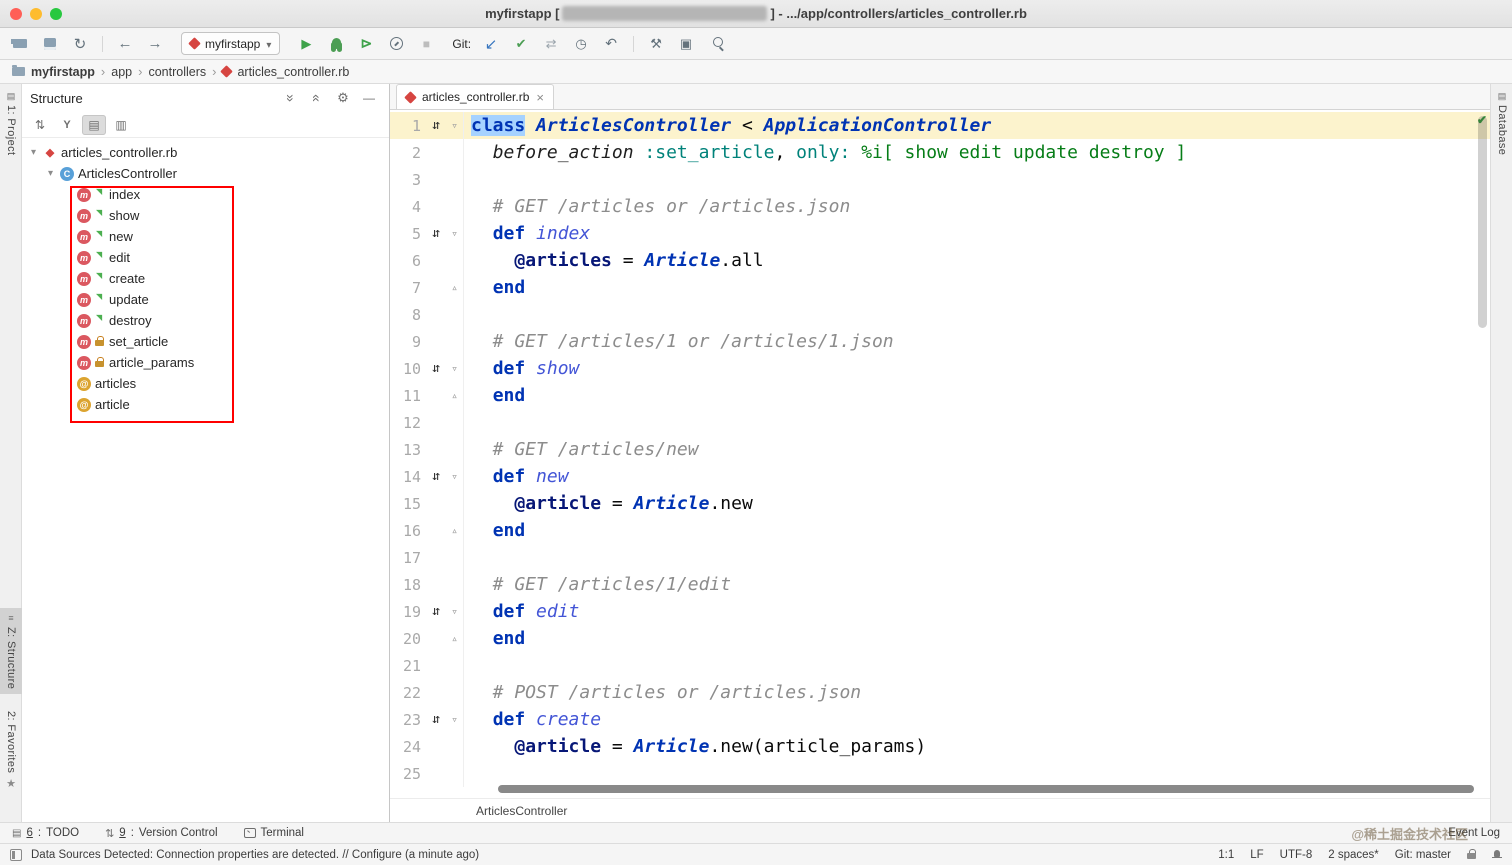  I want to click on collapse-all-icon, so click(317, 98).